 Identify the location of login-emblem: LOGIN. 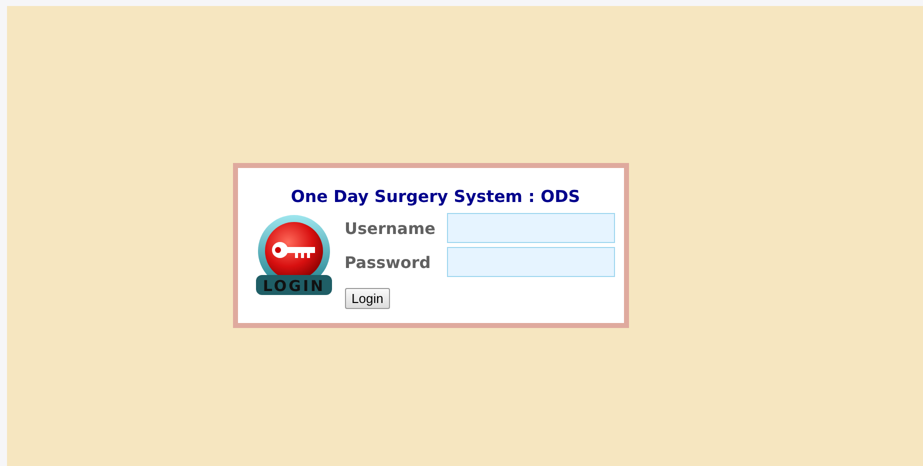
(294, 255).